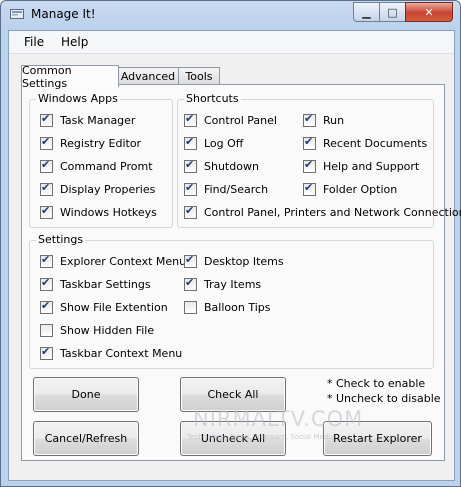  I want to click on shortcuts-title: Shortcuts, so click(212, 98).